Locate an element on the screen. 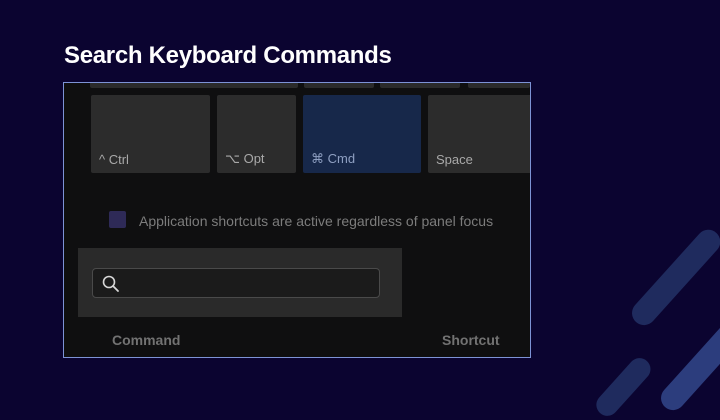  key-space: Space is located at coordinates (479, 134).